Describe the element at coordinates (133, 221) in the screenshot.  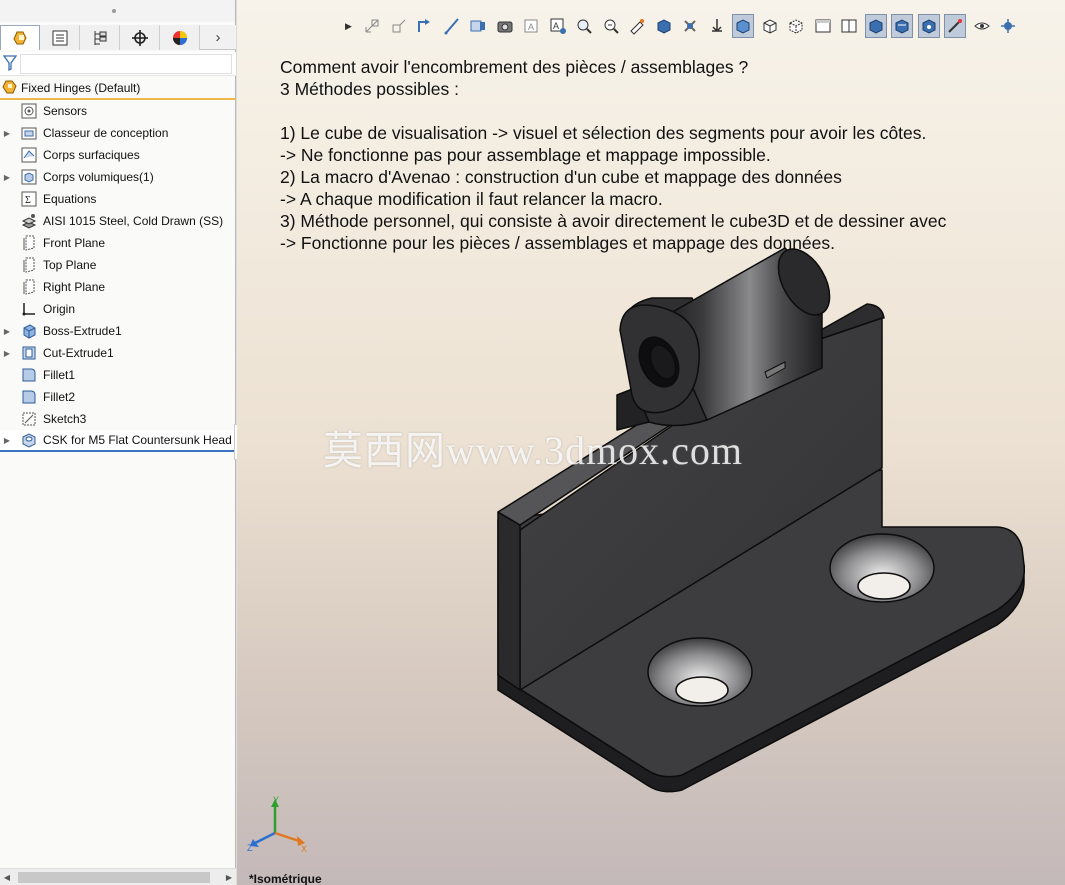
I see `tree-item-label: AISI 1015 Steel, Cold Drawn (SS)` at that location.